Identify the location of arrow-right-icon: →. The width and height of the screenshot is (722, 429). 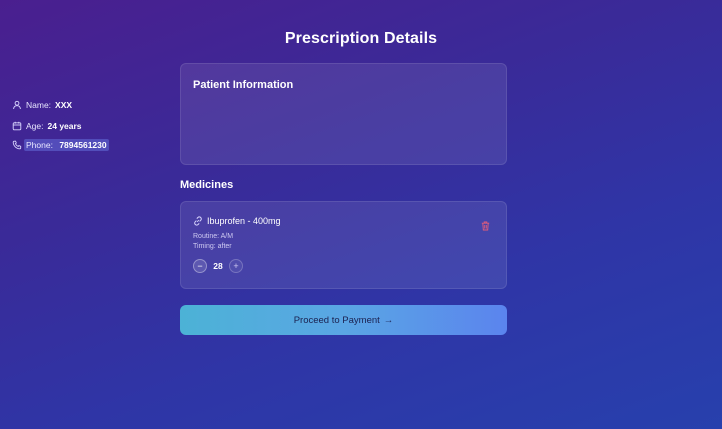
(388, 320).